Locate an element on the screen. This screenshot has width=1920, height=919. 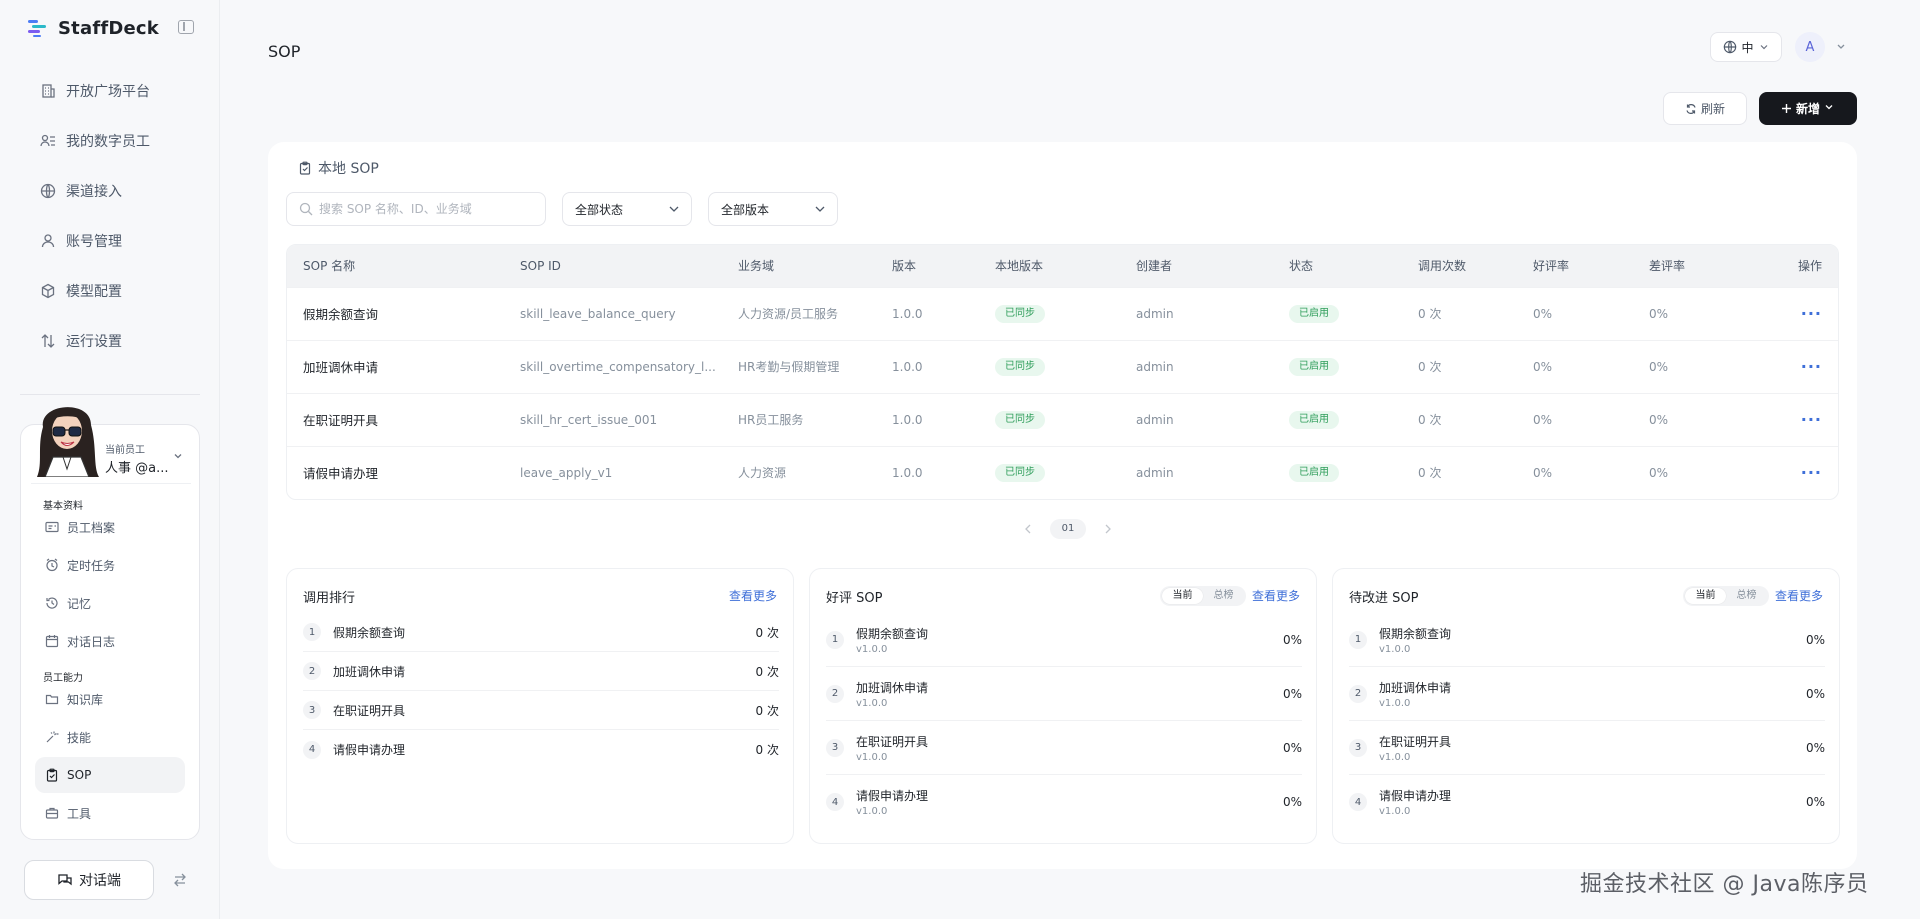
cell-name: 加班调休申请 is located at coordinates (395, 366).